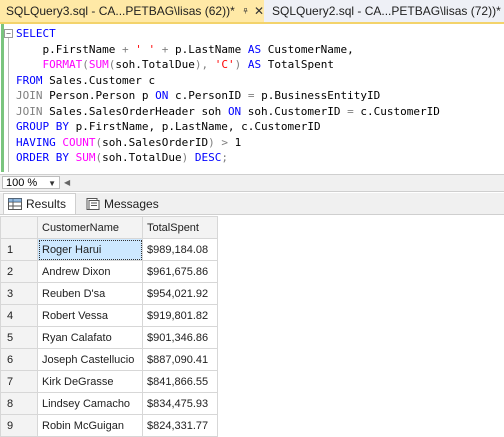 The width and height of the screenshot is (504, 437). I want to click on code-token: 1, so click(234, 142).